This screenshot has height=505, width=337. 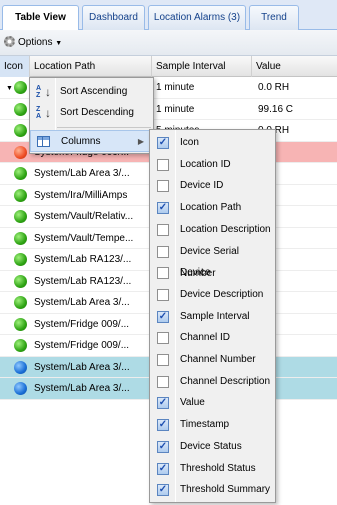 I want to click on menu-item-label: Sort Ascending, so click(x=94, y=91).